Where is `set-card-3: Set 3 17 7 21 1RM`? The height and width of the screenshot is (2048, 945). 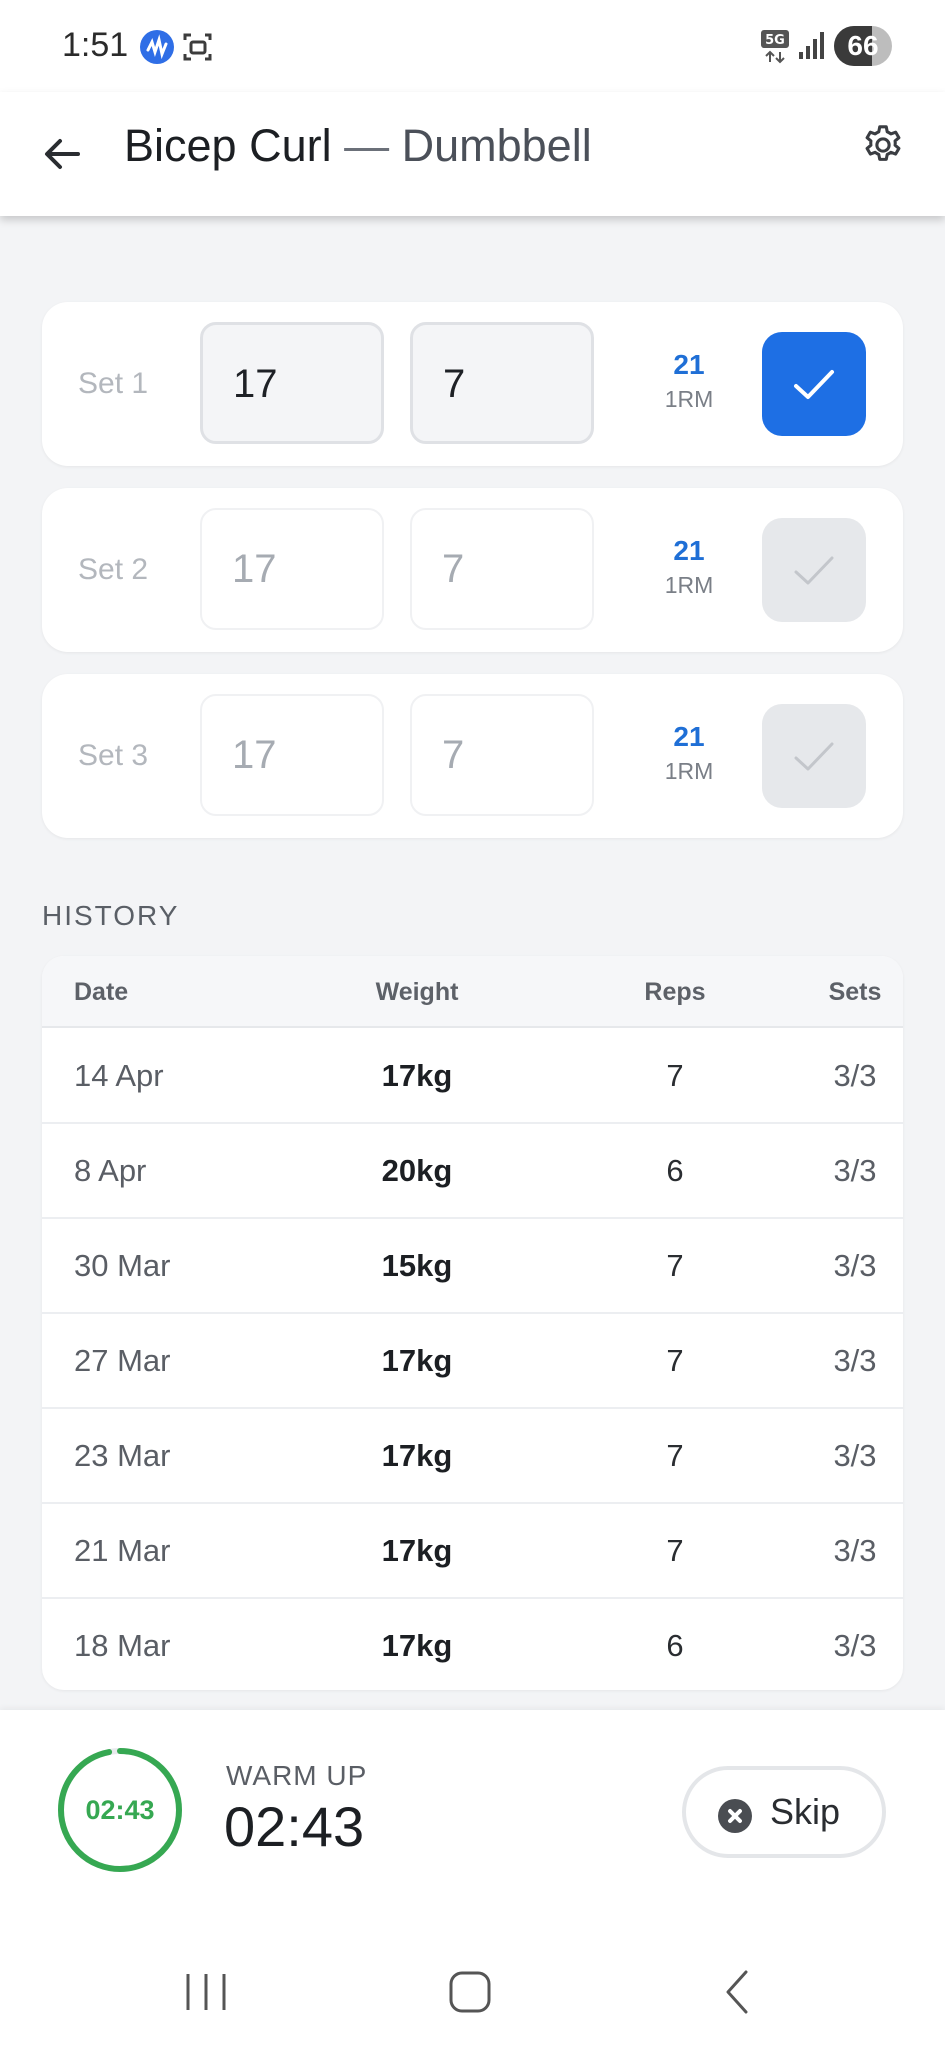
set-card-3: Set 3 17 7 21 1RM is located at coordinates (472, 756).